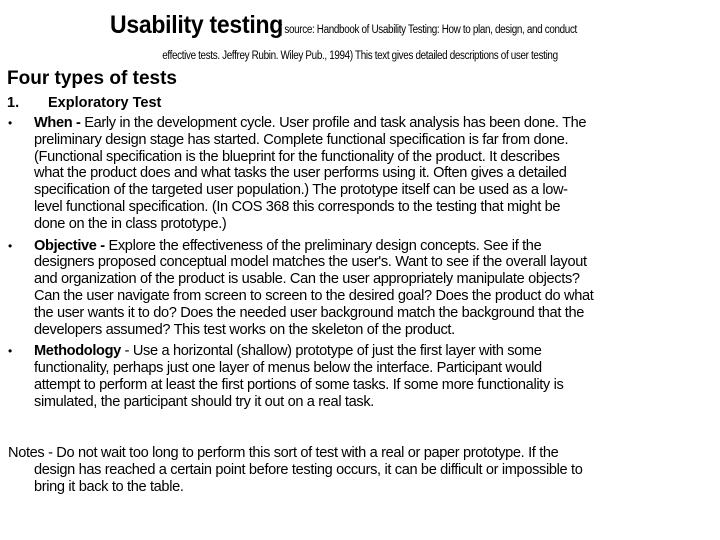 This screenshot has width=720, height=540. Describe the element at coordinates (13, 103) in the screenshot. I see `test-number: 1.` at that location.